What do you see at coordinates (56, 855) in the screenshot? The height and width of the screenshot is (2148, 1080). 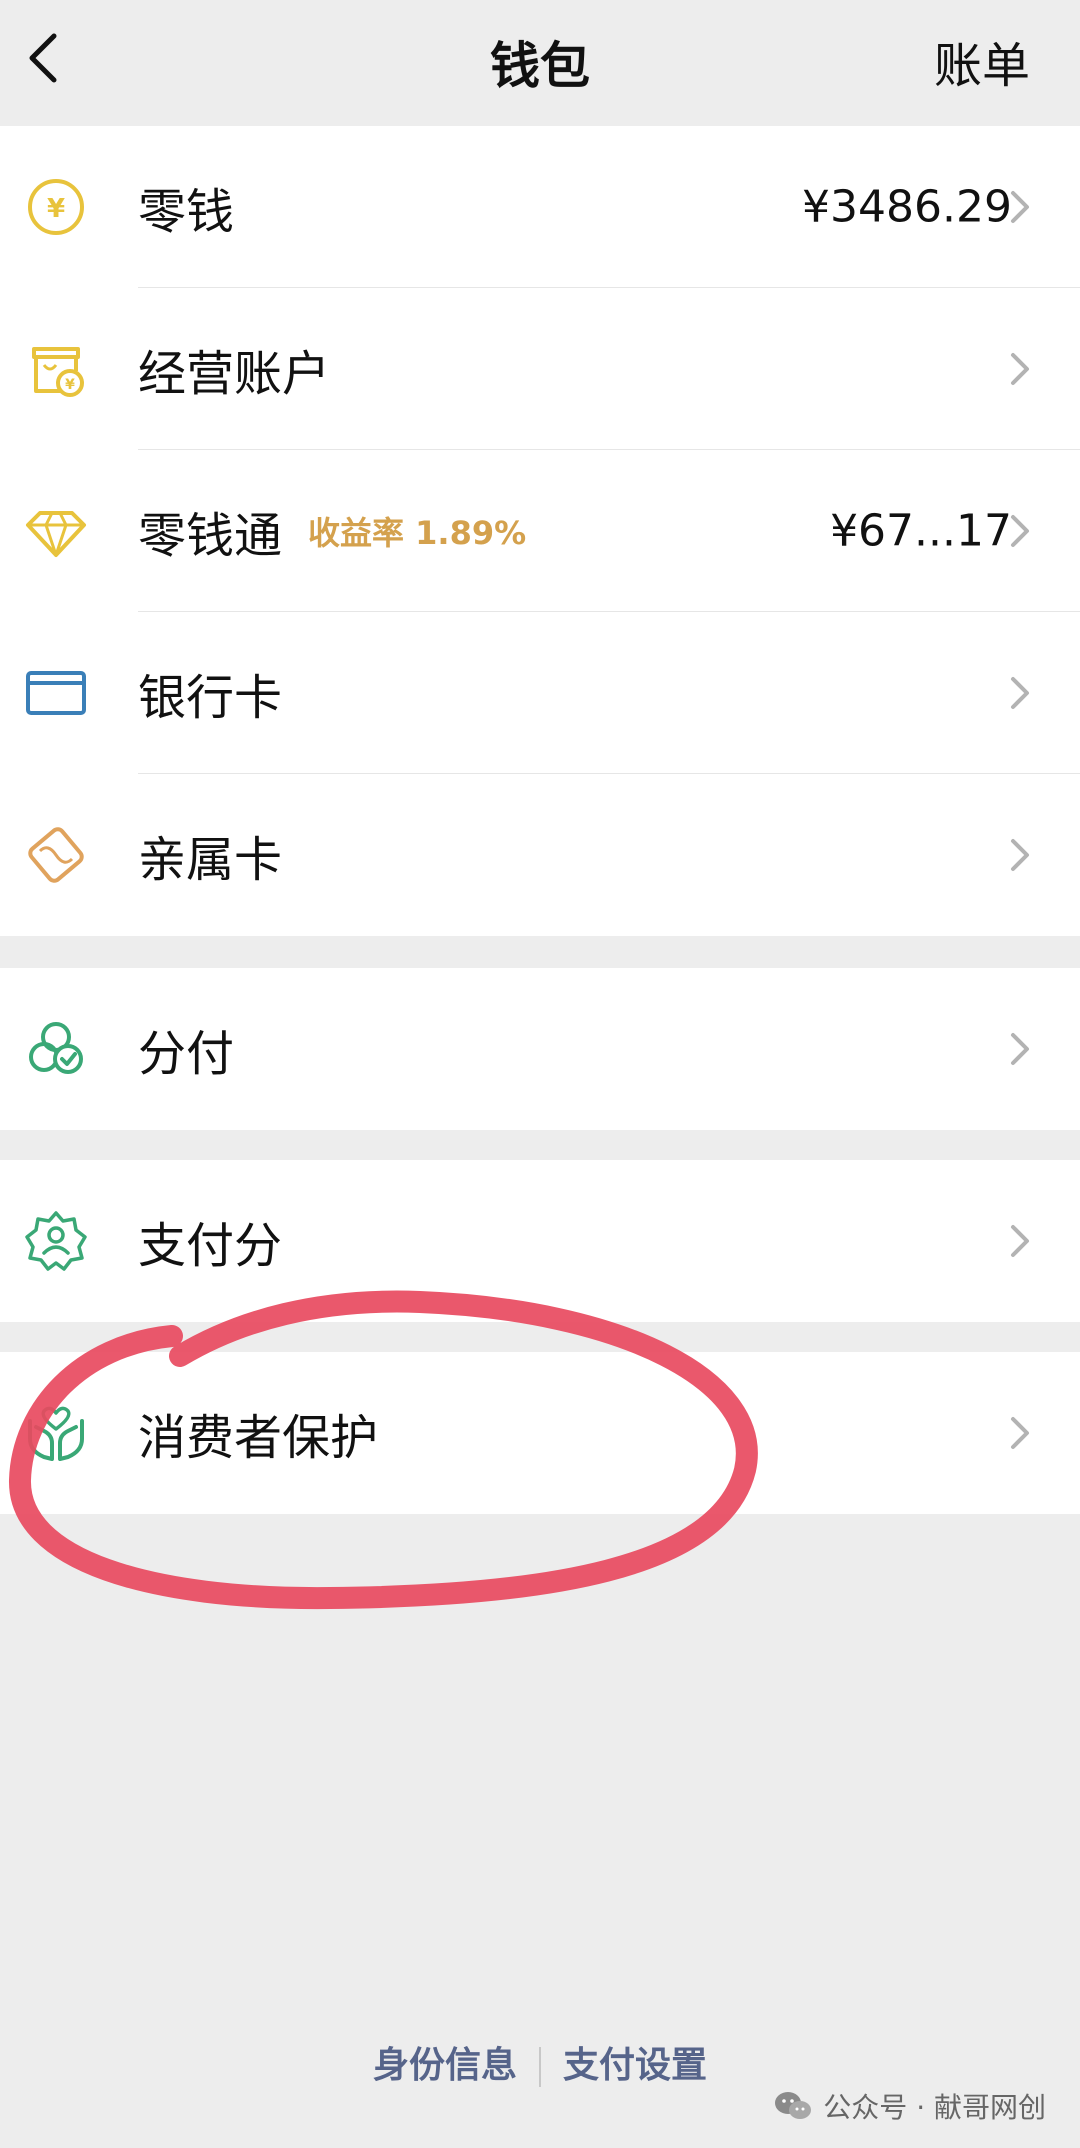 I see `family-card-icon` at bounding box center [56, 855].